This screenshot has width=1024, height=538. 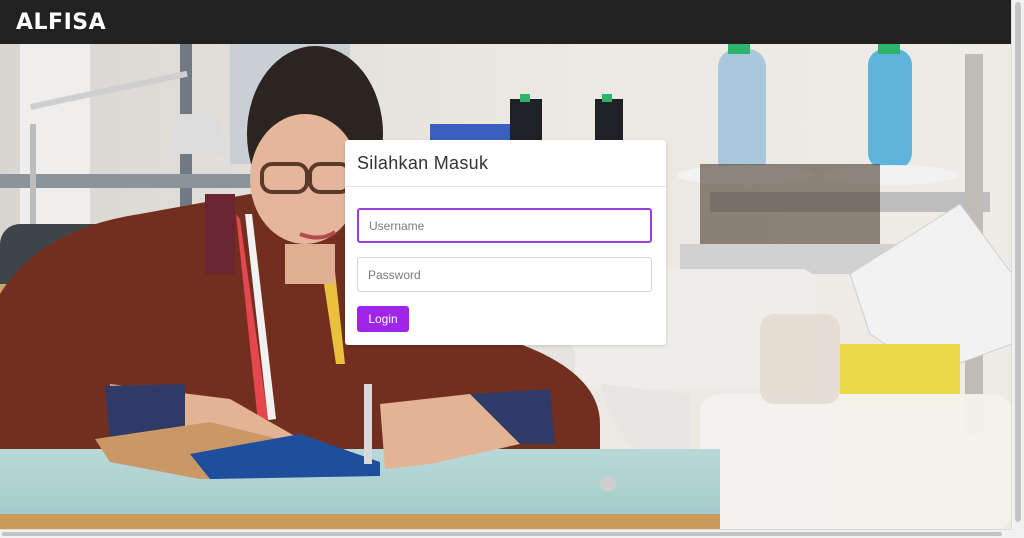 What do you see at coordinates (383, 319) in the screenshot?
I see `login-button: Login` at bounding box center [383, 319].